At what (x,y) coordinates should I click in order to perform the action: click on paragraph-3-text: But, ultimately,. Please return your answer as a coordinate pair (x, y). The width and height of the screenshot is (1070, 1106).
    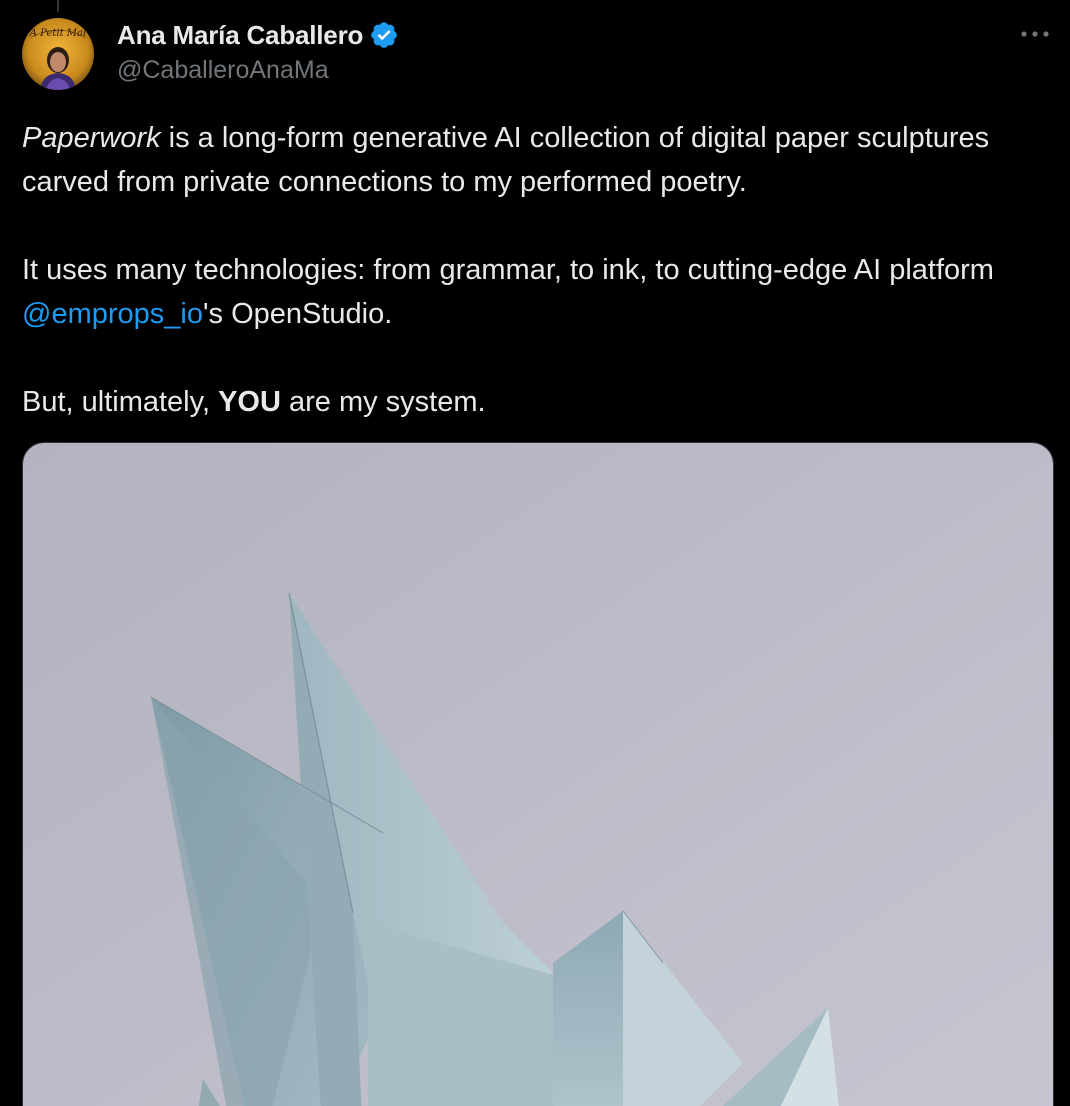
    Looking at the image, I should click on (120, 402).